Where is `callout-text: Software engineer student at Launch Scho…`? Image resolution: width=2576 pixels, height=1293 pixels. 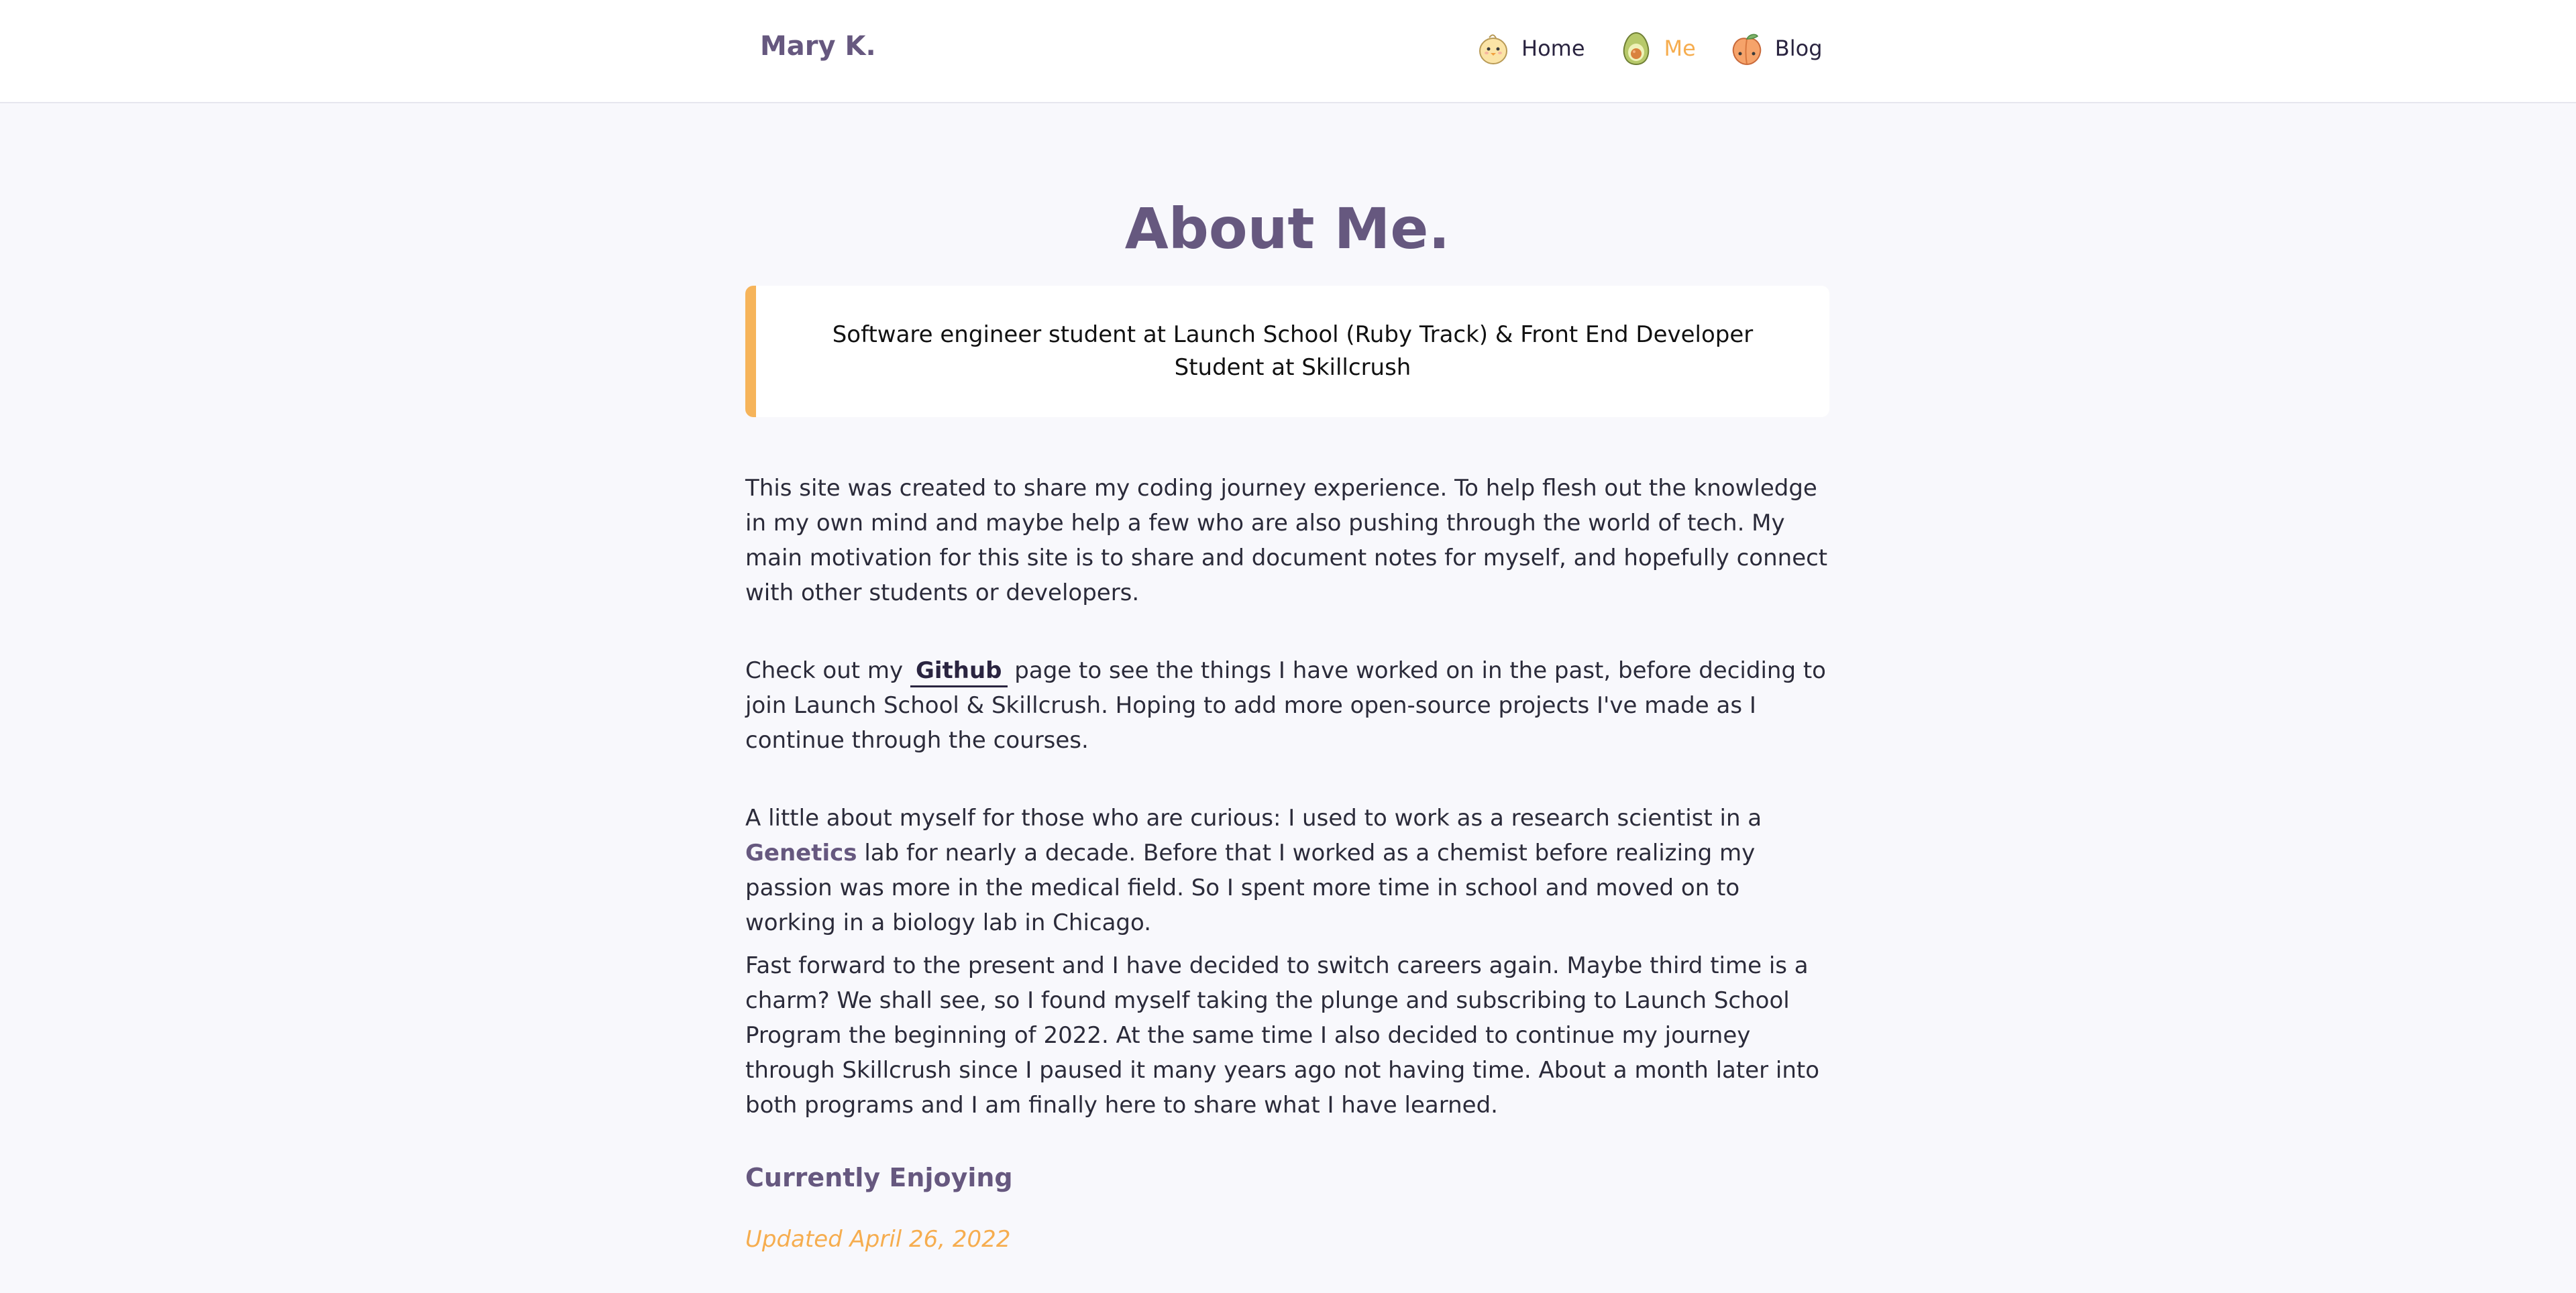
callout-text: Software engineer student at Launch Scho… is located at coordinates (1293, 351).